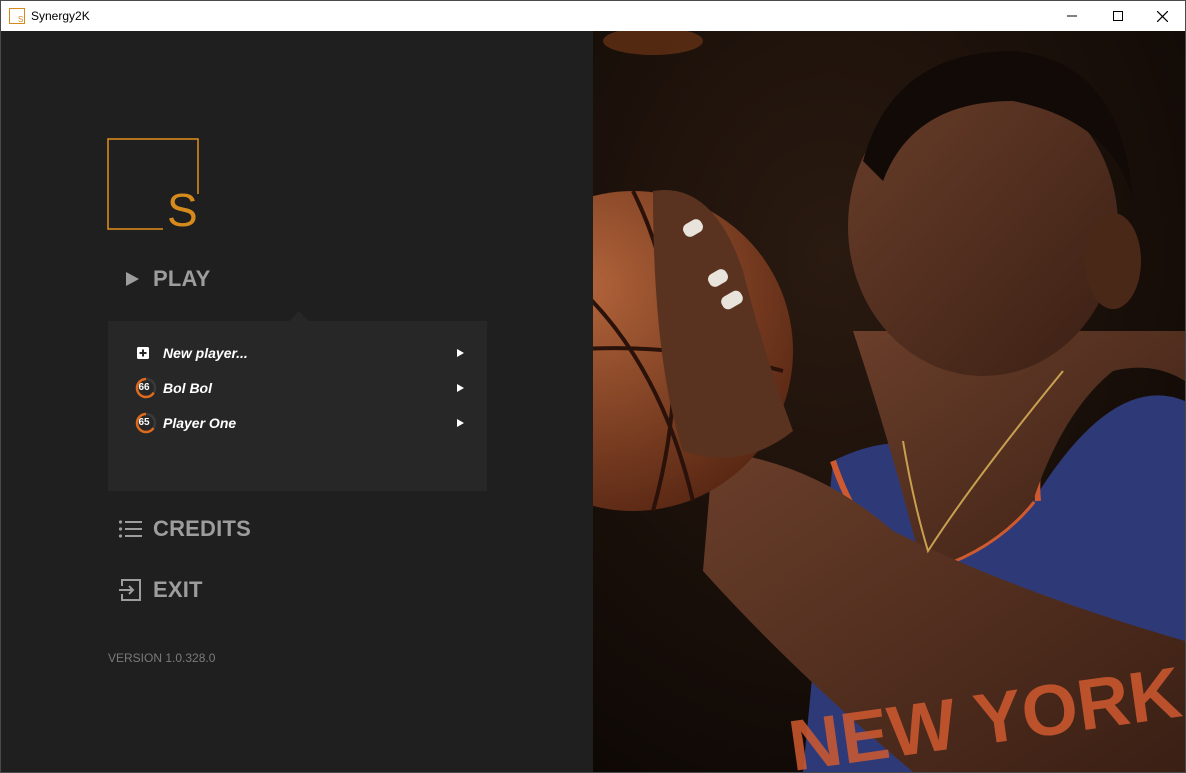 The width and height of the screenshot is (1186, 773). I want to click on player-rating: 65, so click(144, 422).